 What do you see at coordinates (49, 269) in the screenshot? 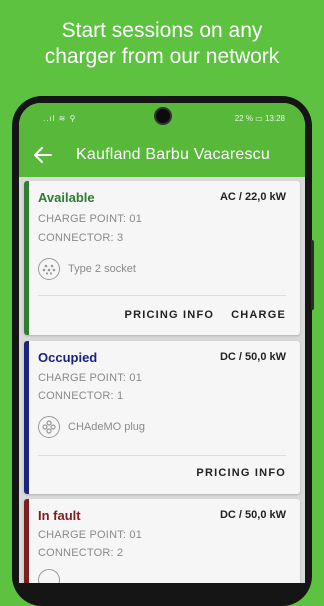
I see `type2-socket-icon` at bounding box center [49, 269].